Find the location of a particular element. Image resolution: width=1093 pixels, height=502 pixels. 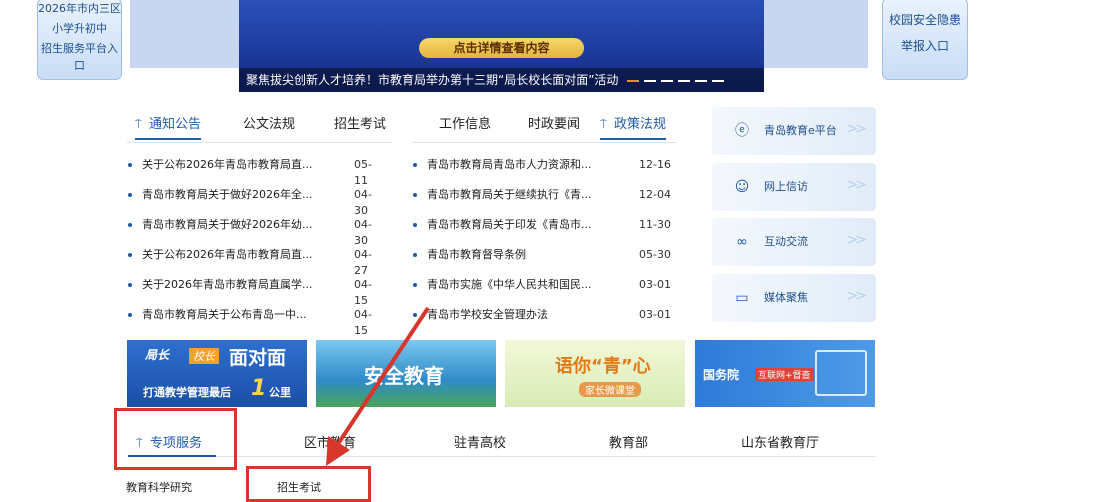

tab-provincial-department: 山东省教育厅 is located at coordinates (780, 441).